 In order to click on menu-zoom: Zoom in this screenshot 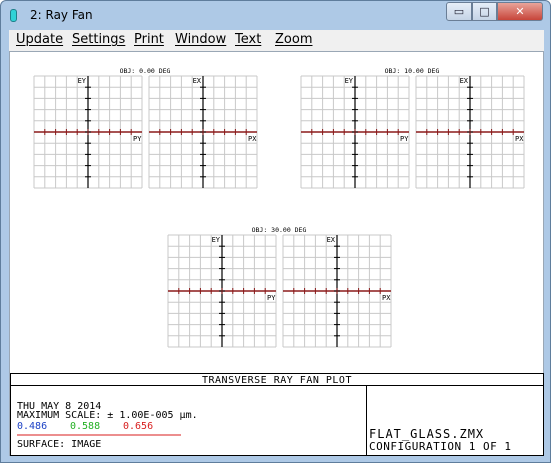, I will do `click(293, 39)`.